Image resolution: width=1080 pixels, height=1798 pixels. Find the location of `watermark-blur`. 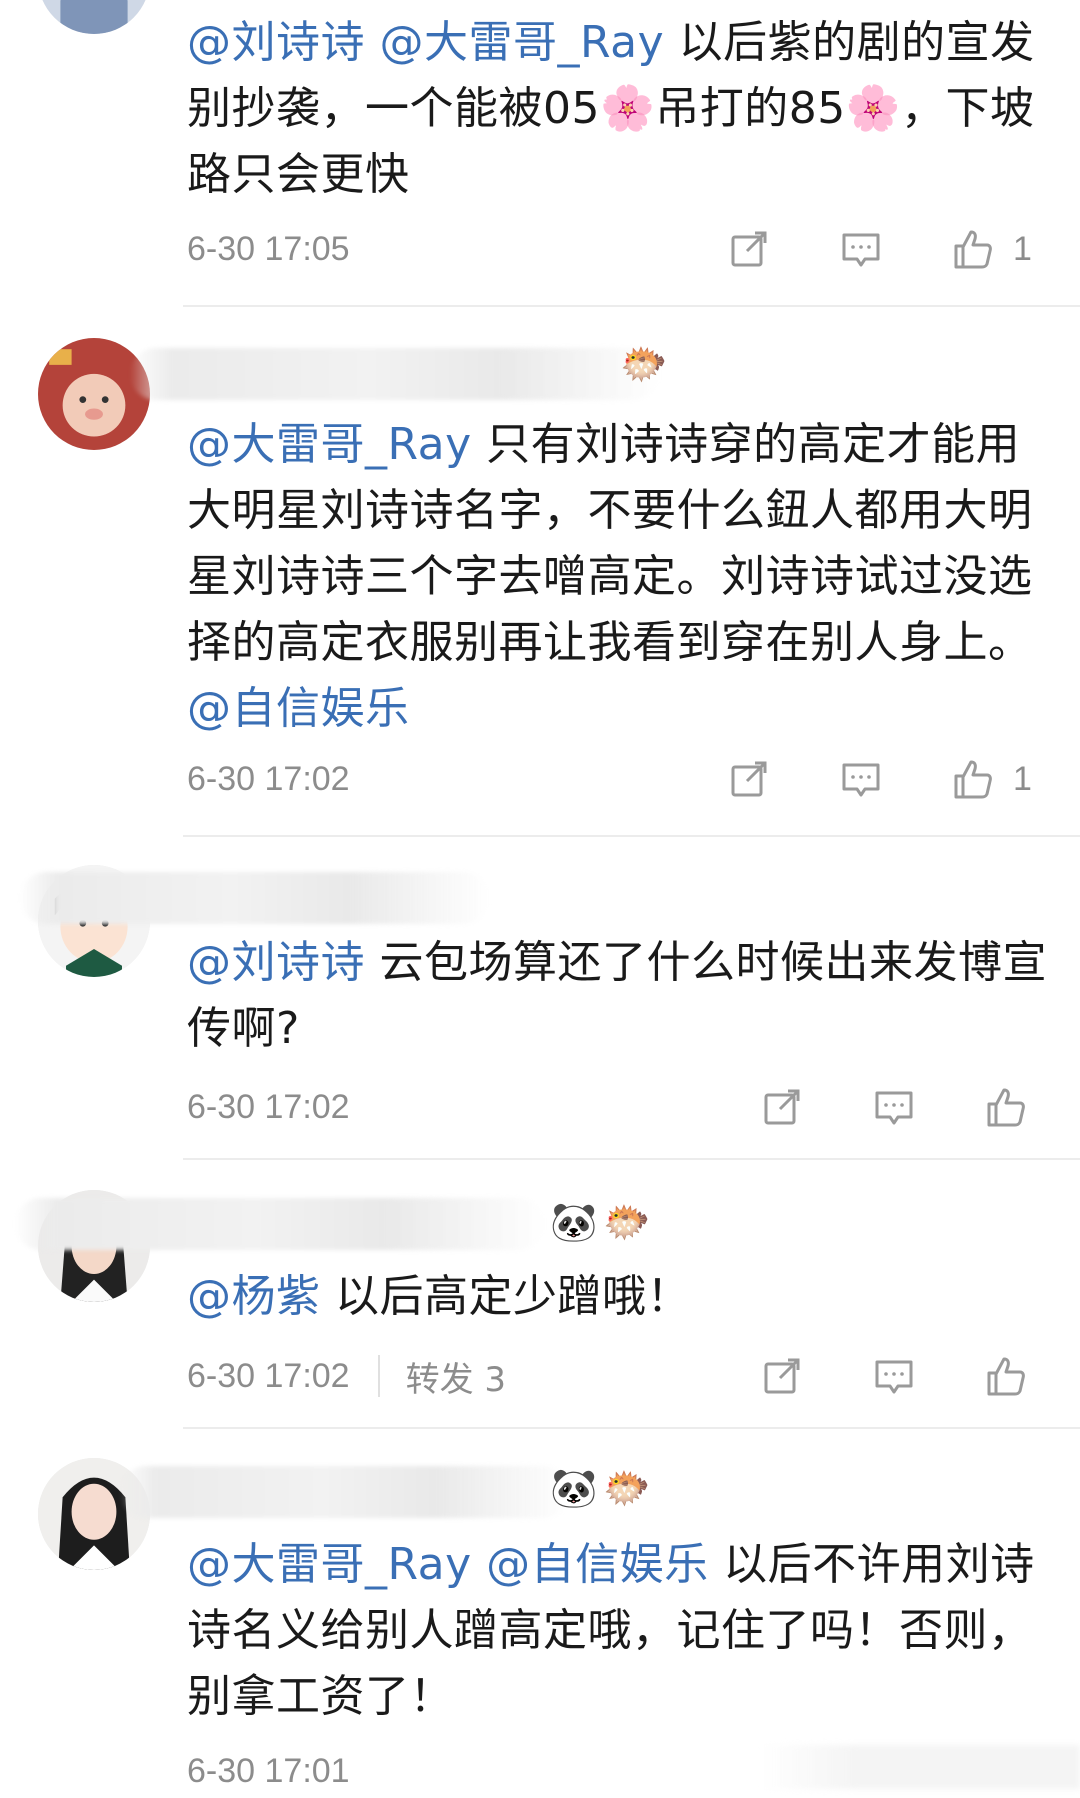

watermark-blur is located at coordinates (920, 1767).